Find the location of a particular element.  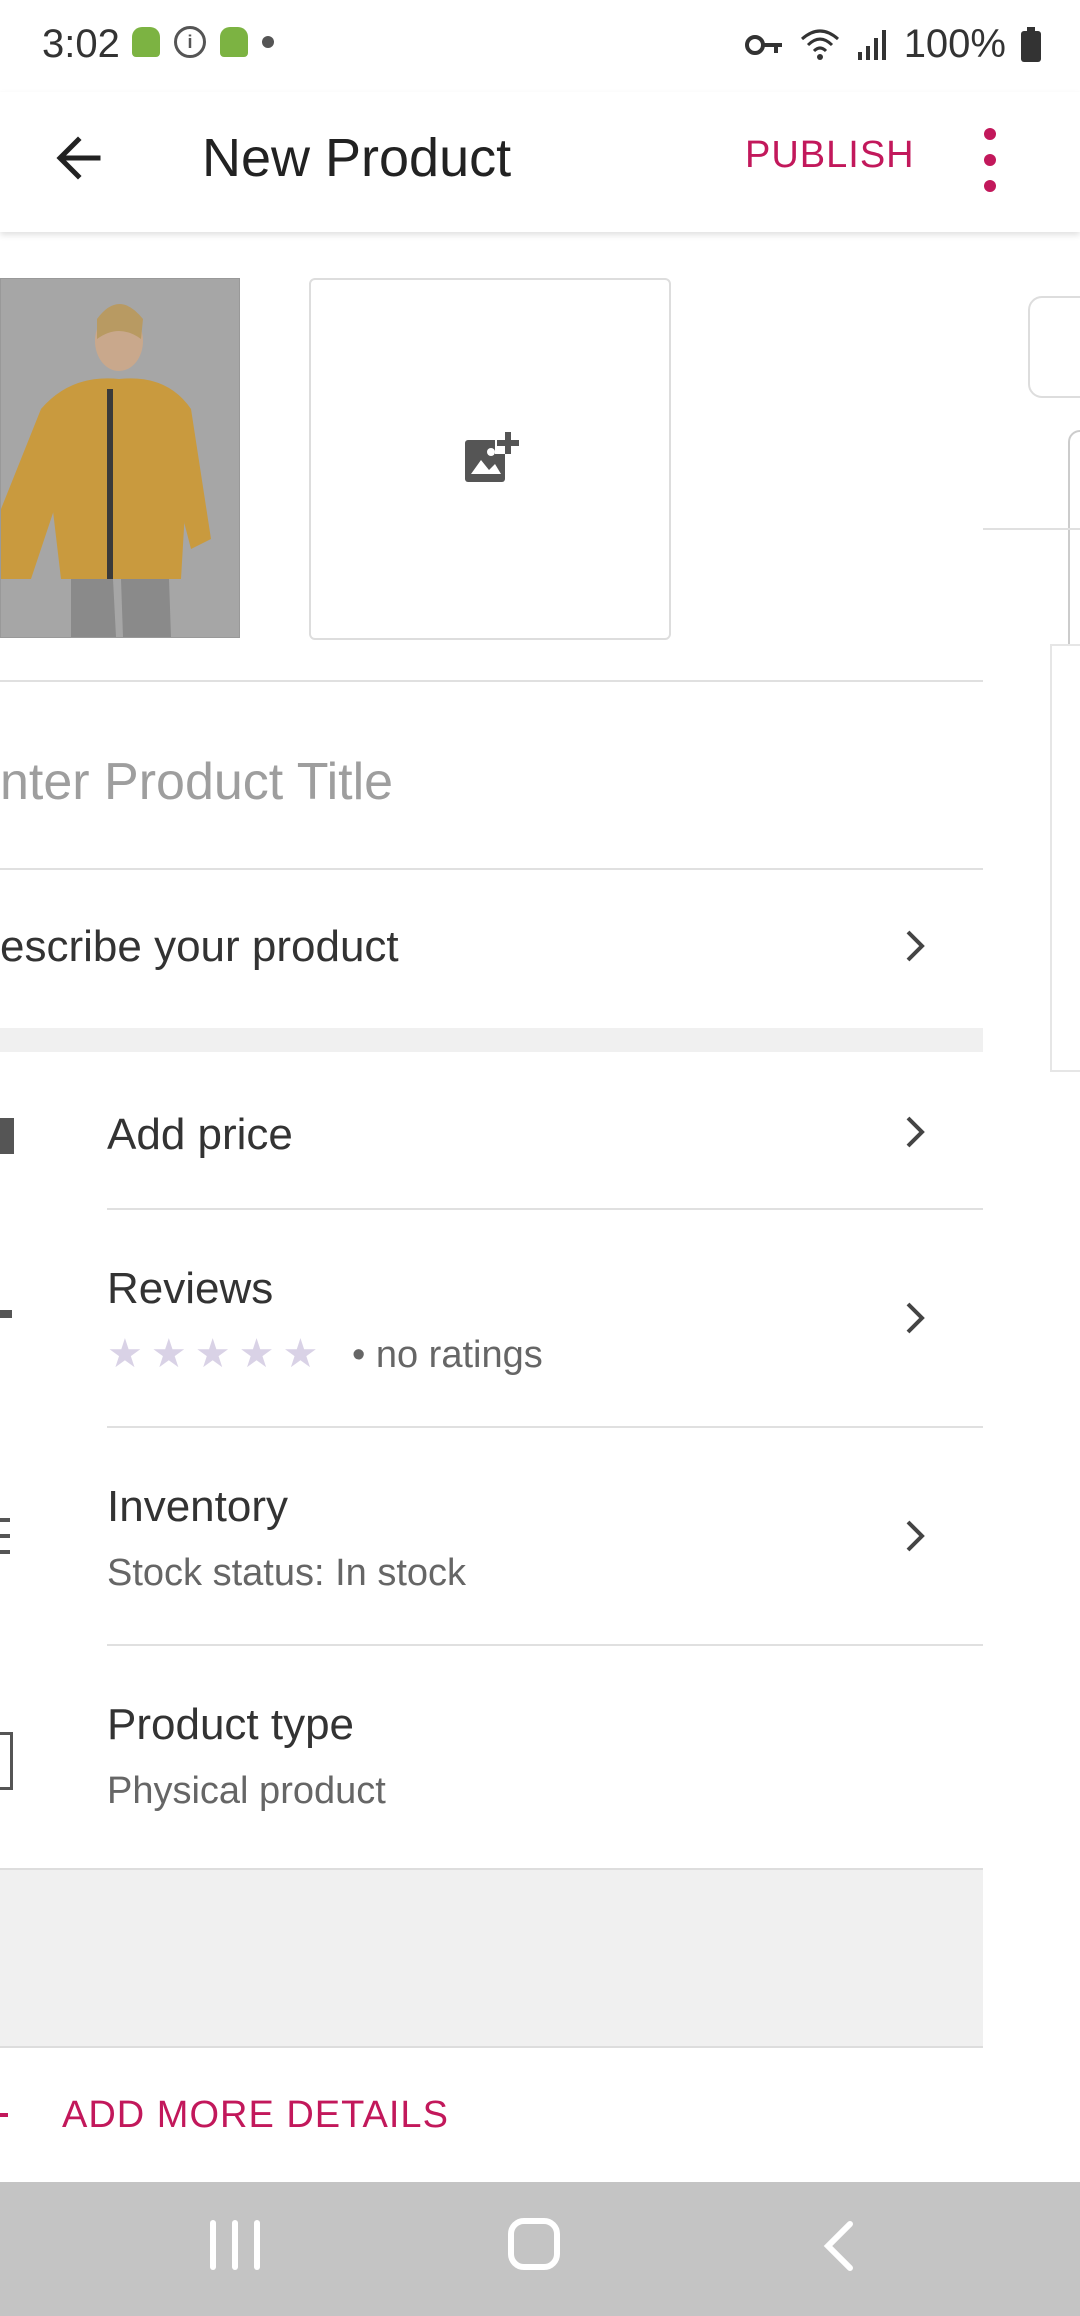

add-more-details-button: ADD MORE DETAILS is located at coordinates (255, 2115).